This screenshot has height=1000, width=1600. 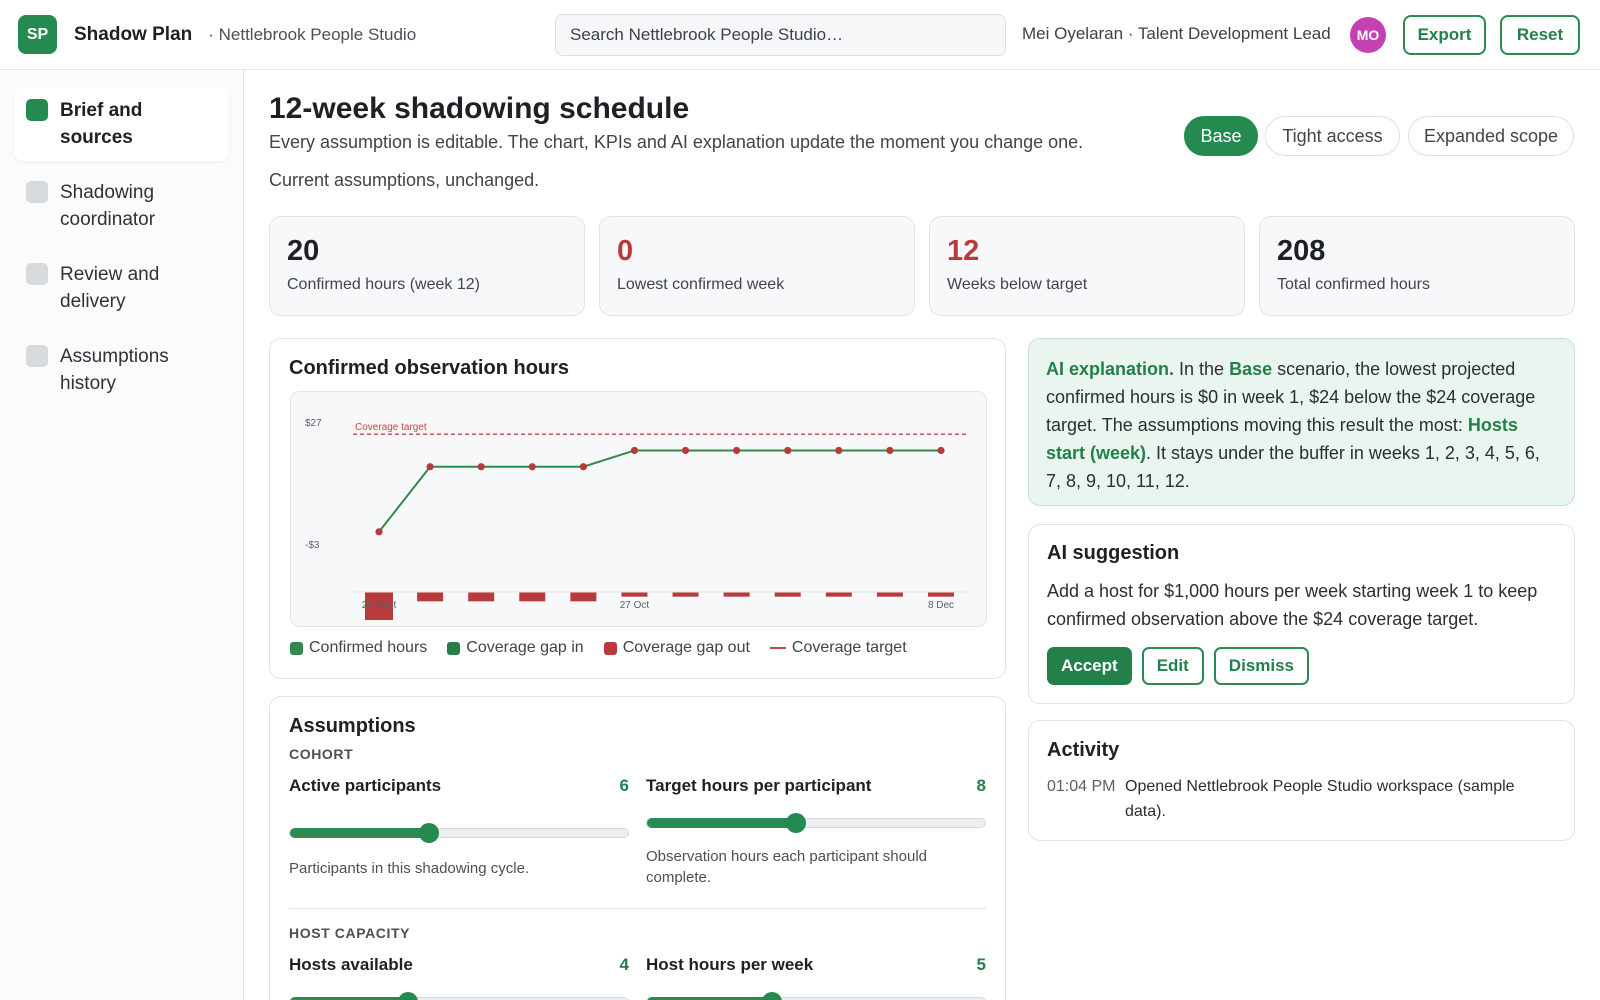 I want to click on y-tick-label: -$3, so click(x=312, y=545).